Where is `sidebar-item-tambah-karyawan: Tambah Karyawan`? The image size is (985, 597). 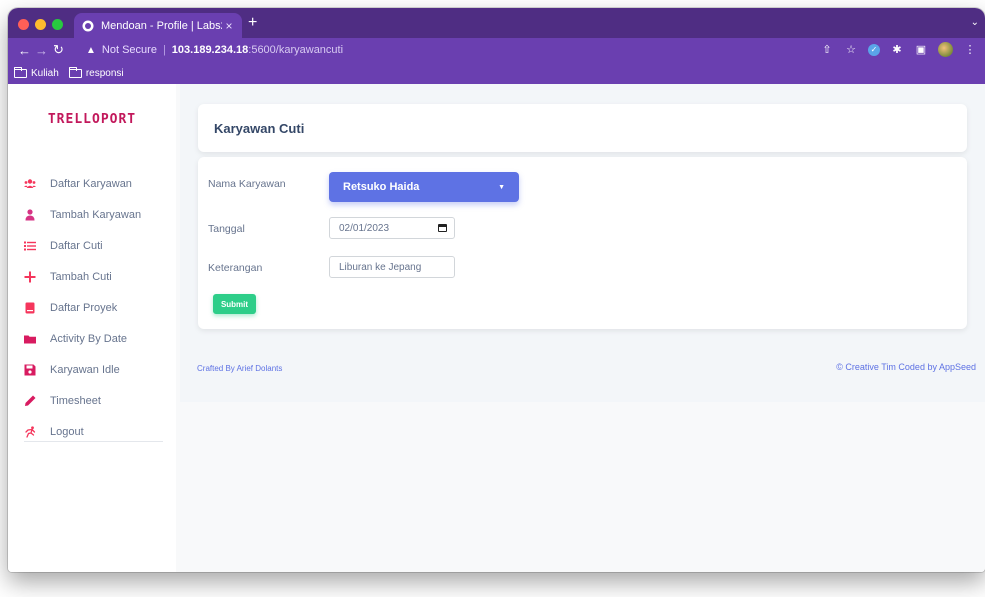
sidebar-item-tambah-karyawan: Tambah Karyawan is located at coordinates (99, 214).